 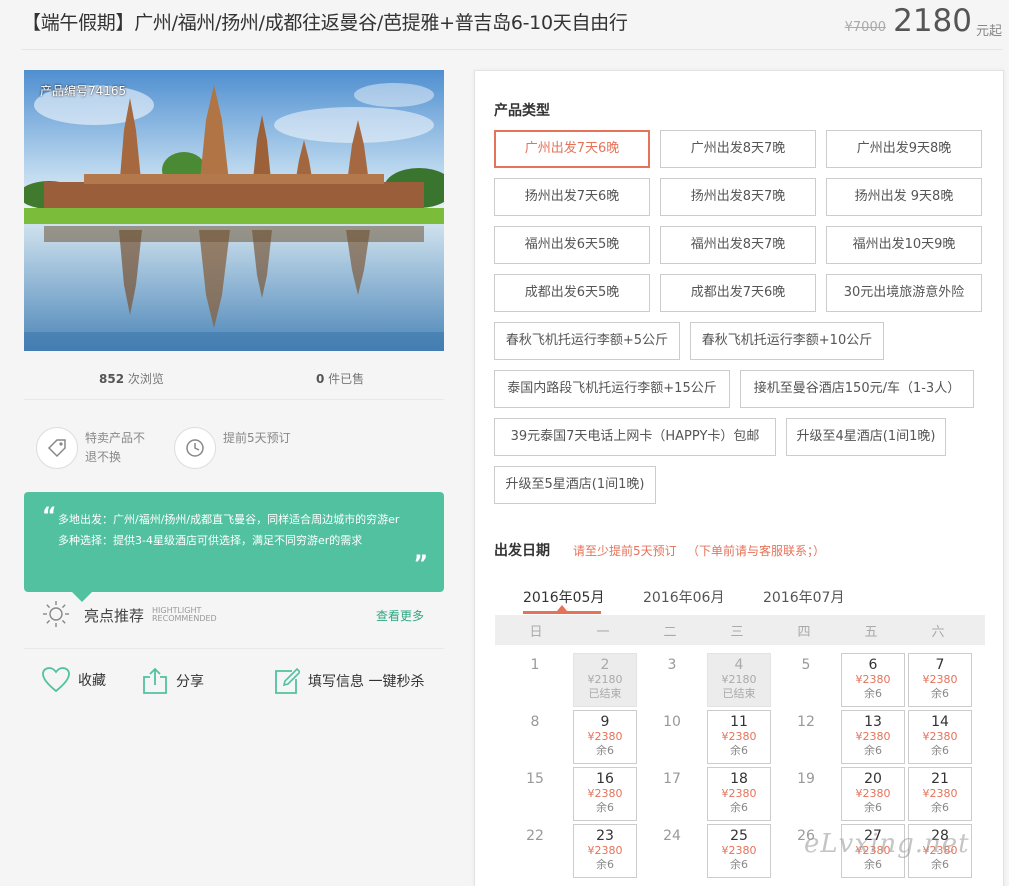 I want to click on fill-info-button: 填写信息 一键秒杀, so click(x=349, y=681).